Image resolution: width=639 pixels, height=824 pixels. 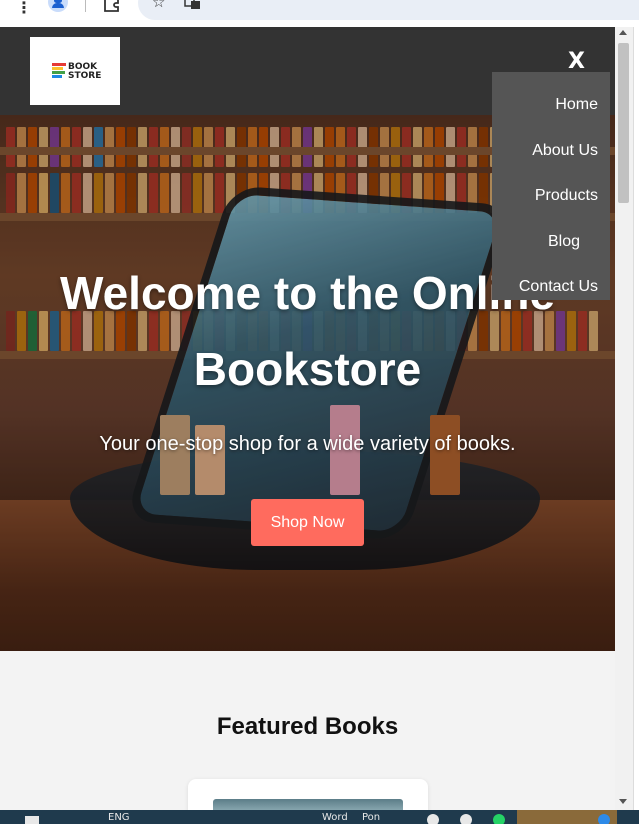 I want to click on extensions-icon, so click(x=112, y=6).